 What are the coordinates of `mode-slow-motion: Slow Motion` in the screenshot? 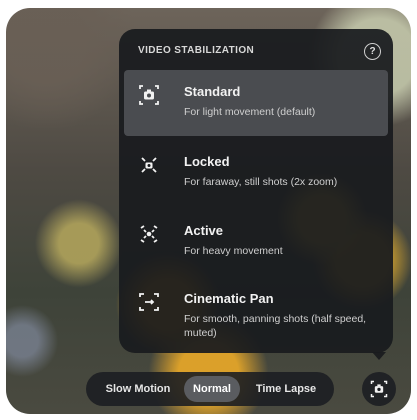 It's located at (138, 389).